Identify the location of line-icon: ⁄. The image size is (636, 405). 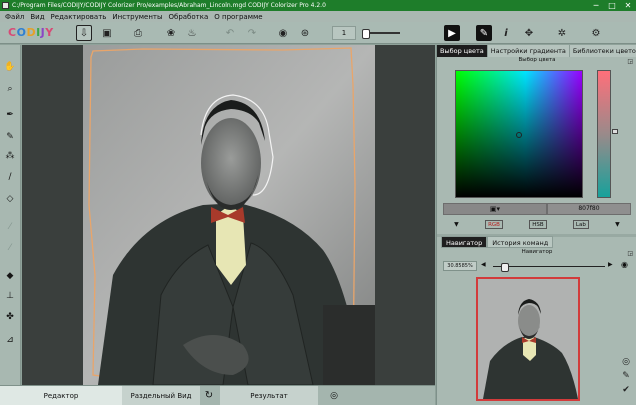
(10, 248).